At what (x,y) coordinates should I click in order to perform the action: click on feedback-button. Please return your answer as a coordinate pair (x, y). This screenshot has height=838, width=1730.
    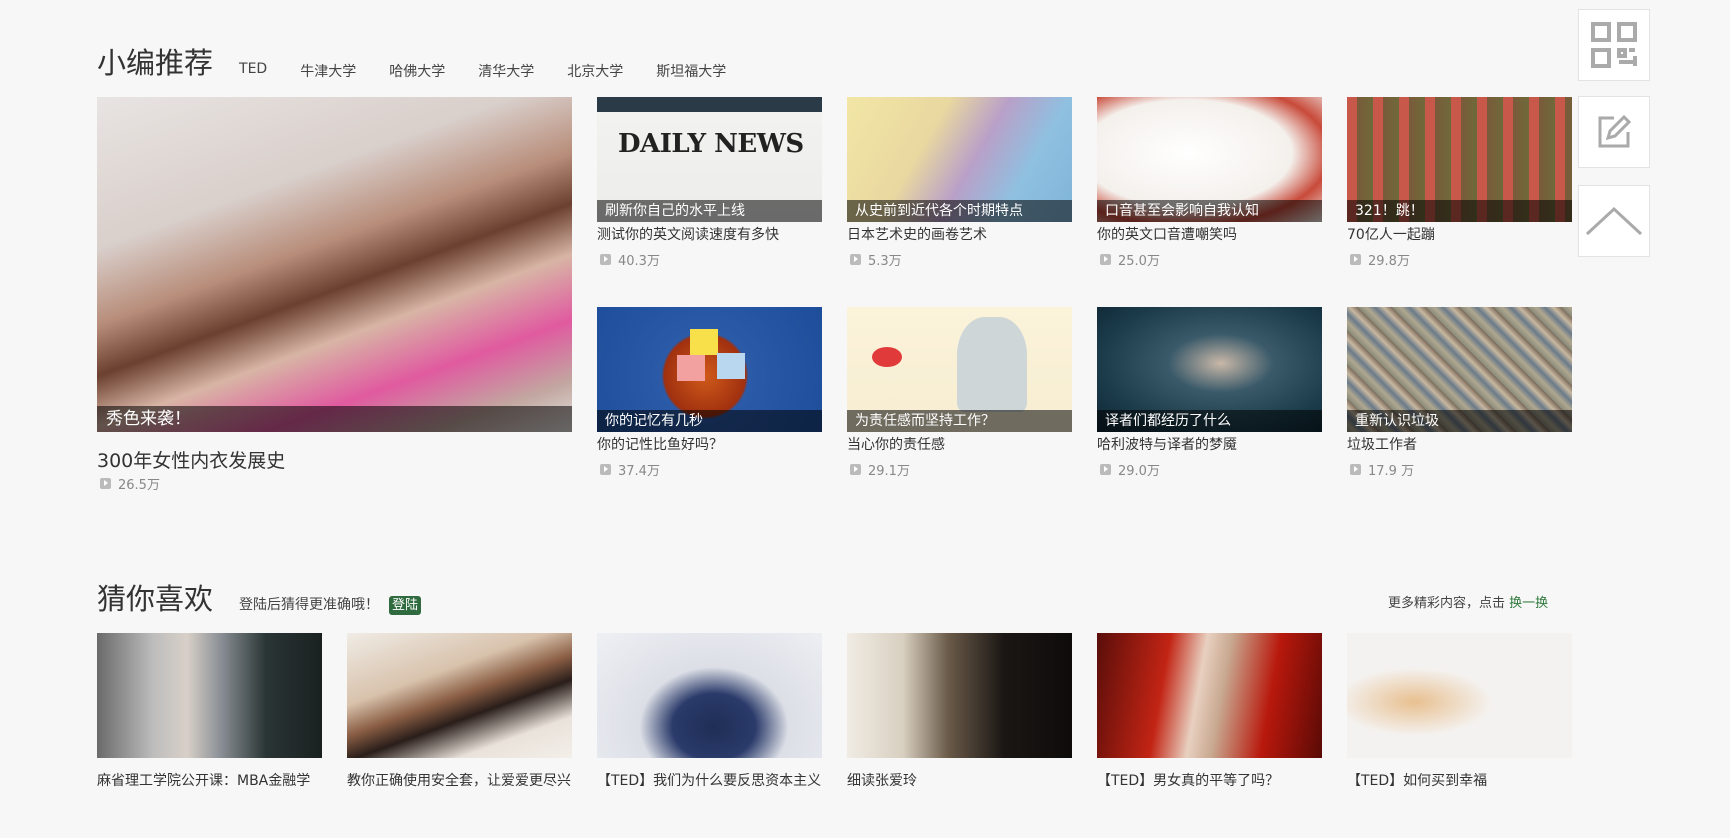
    Looking at the image, I should click on (1614, 132).